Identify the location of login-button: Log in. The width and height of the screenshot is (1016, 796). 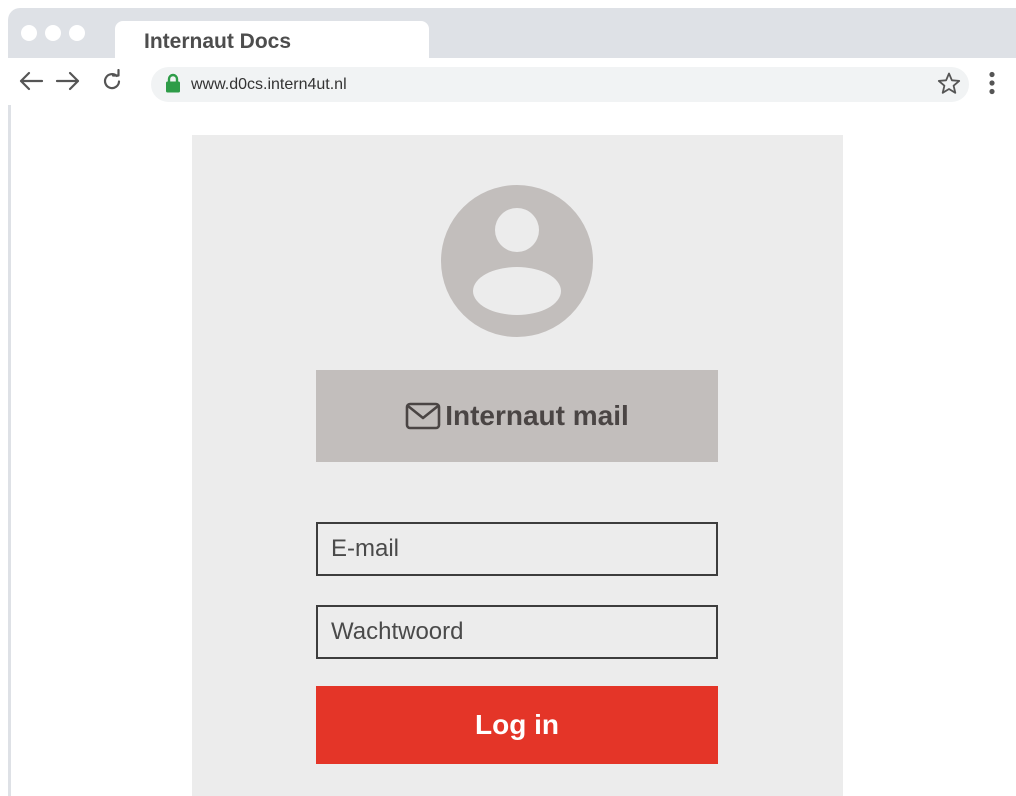
(517, 725).